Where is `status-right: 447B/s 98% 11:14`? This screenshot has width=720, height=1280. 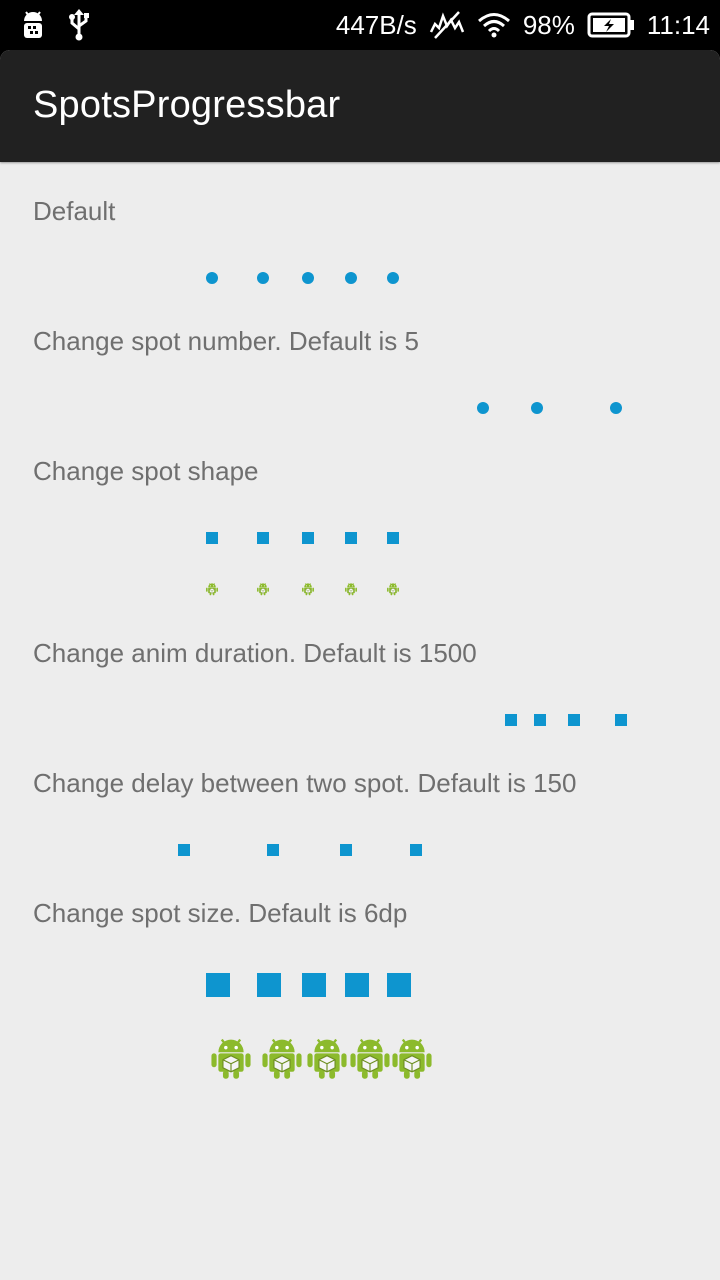 status-right: 447B/s 98% 11:14 is located at coordinates (523, 25).